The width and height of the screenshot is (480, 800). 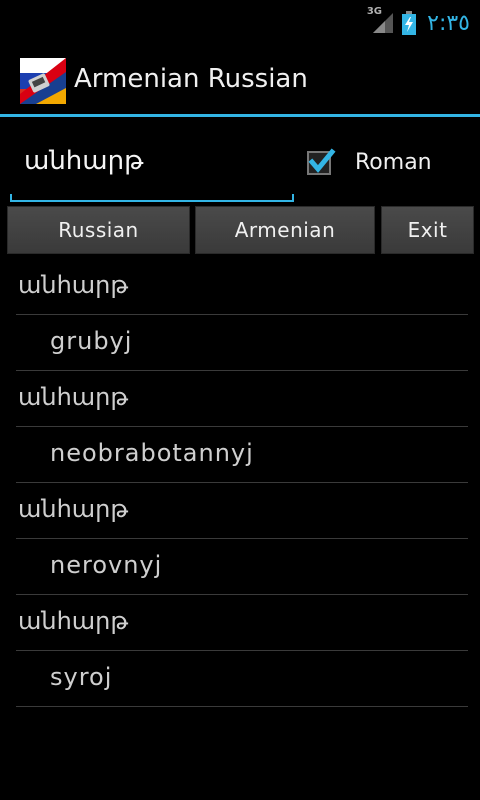 I want to click on clock: ٢:٣٥, so click(x=448, y=23).